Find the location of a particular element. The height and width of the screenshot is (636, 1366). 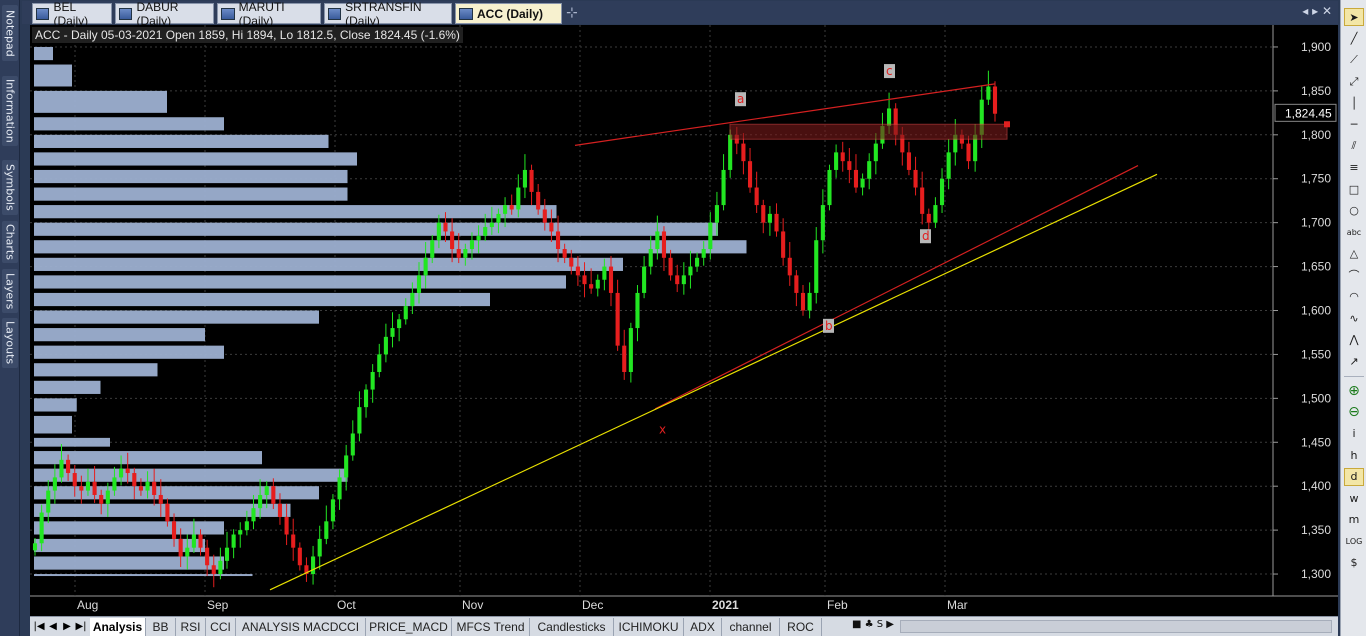

doc-tab-bel: BEL (Daily) is located at coordinates (72, 14).